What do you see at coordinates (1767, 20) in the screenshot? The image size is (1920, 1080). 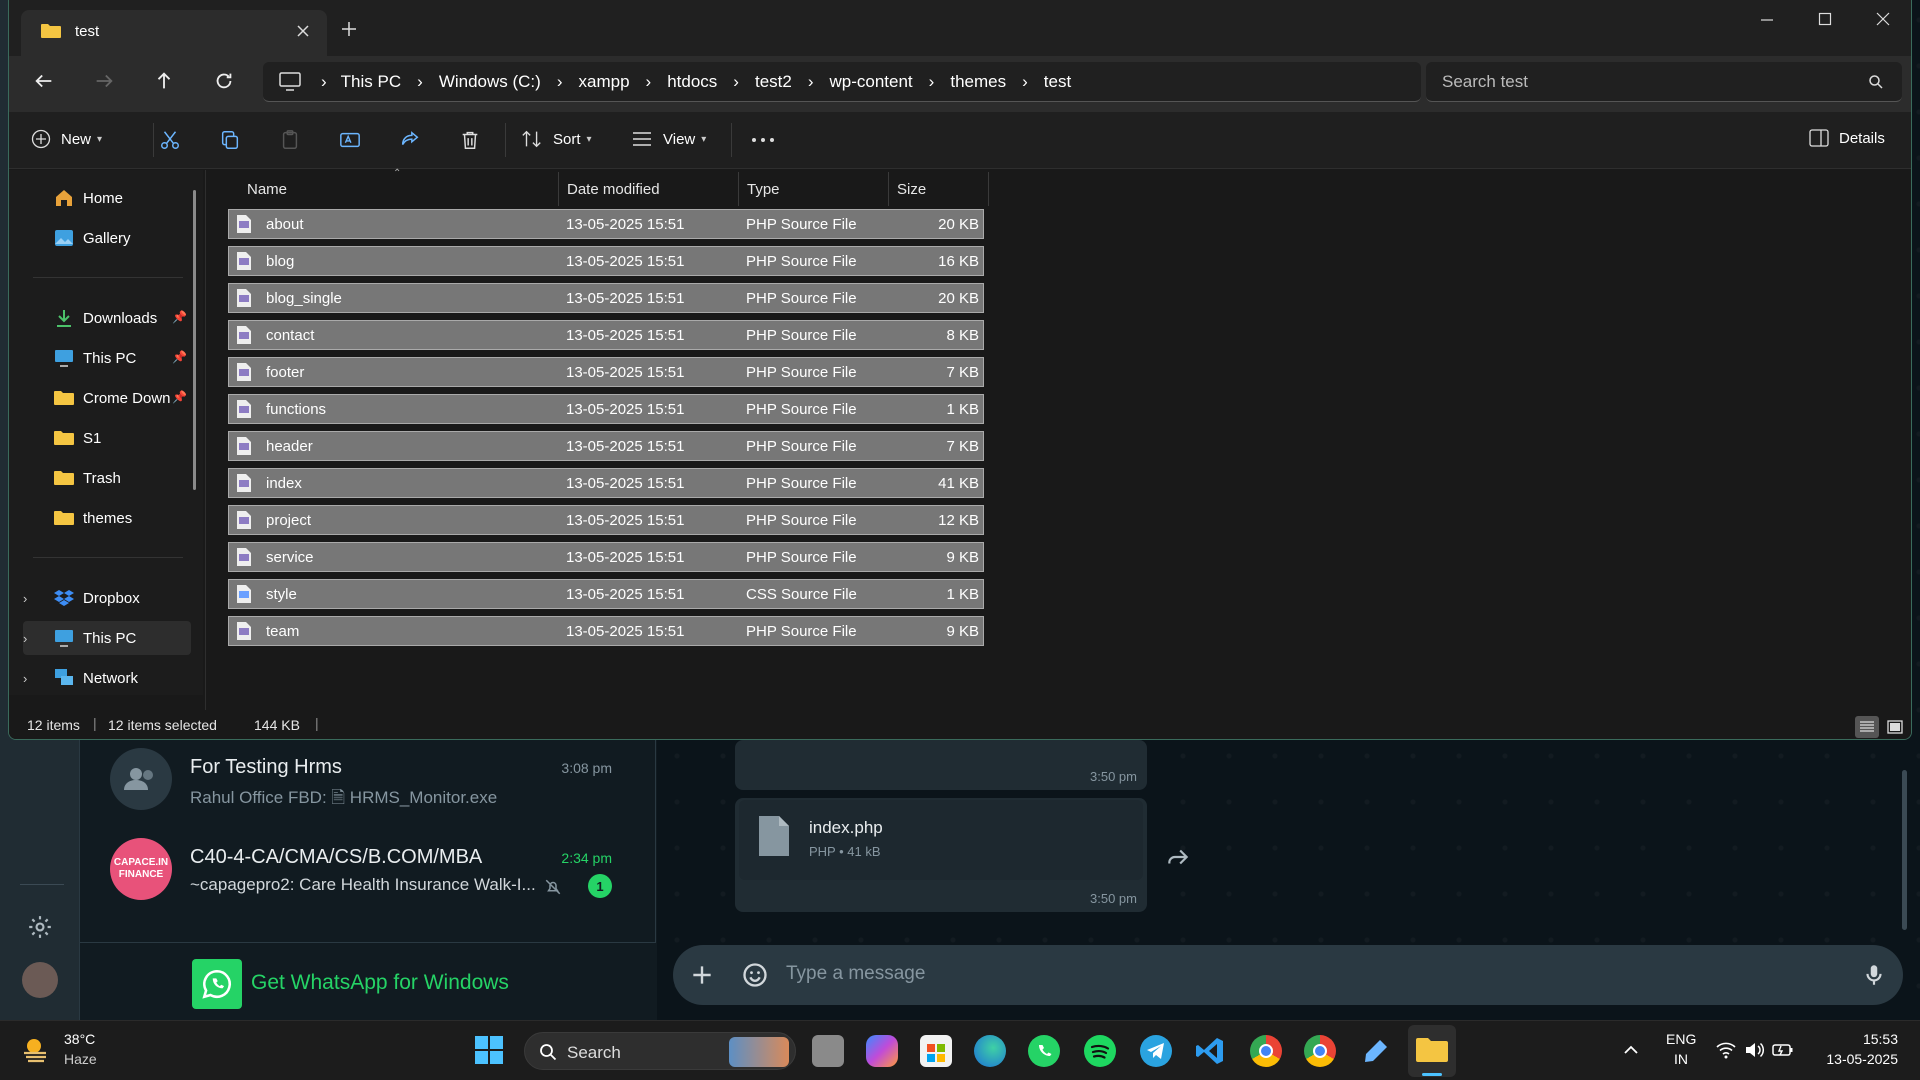 I see `minimize-icon` at bounding box center [1767, 20].